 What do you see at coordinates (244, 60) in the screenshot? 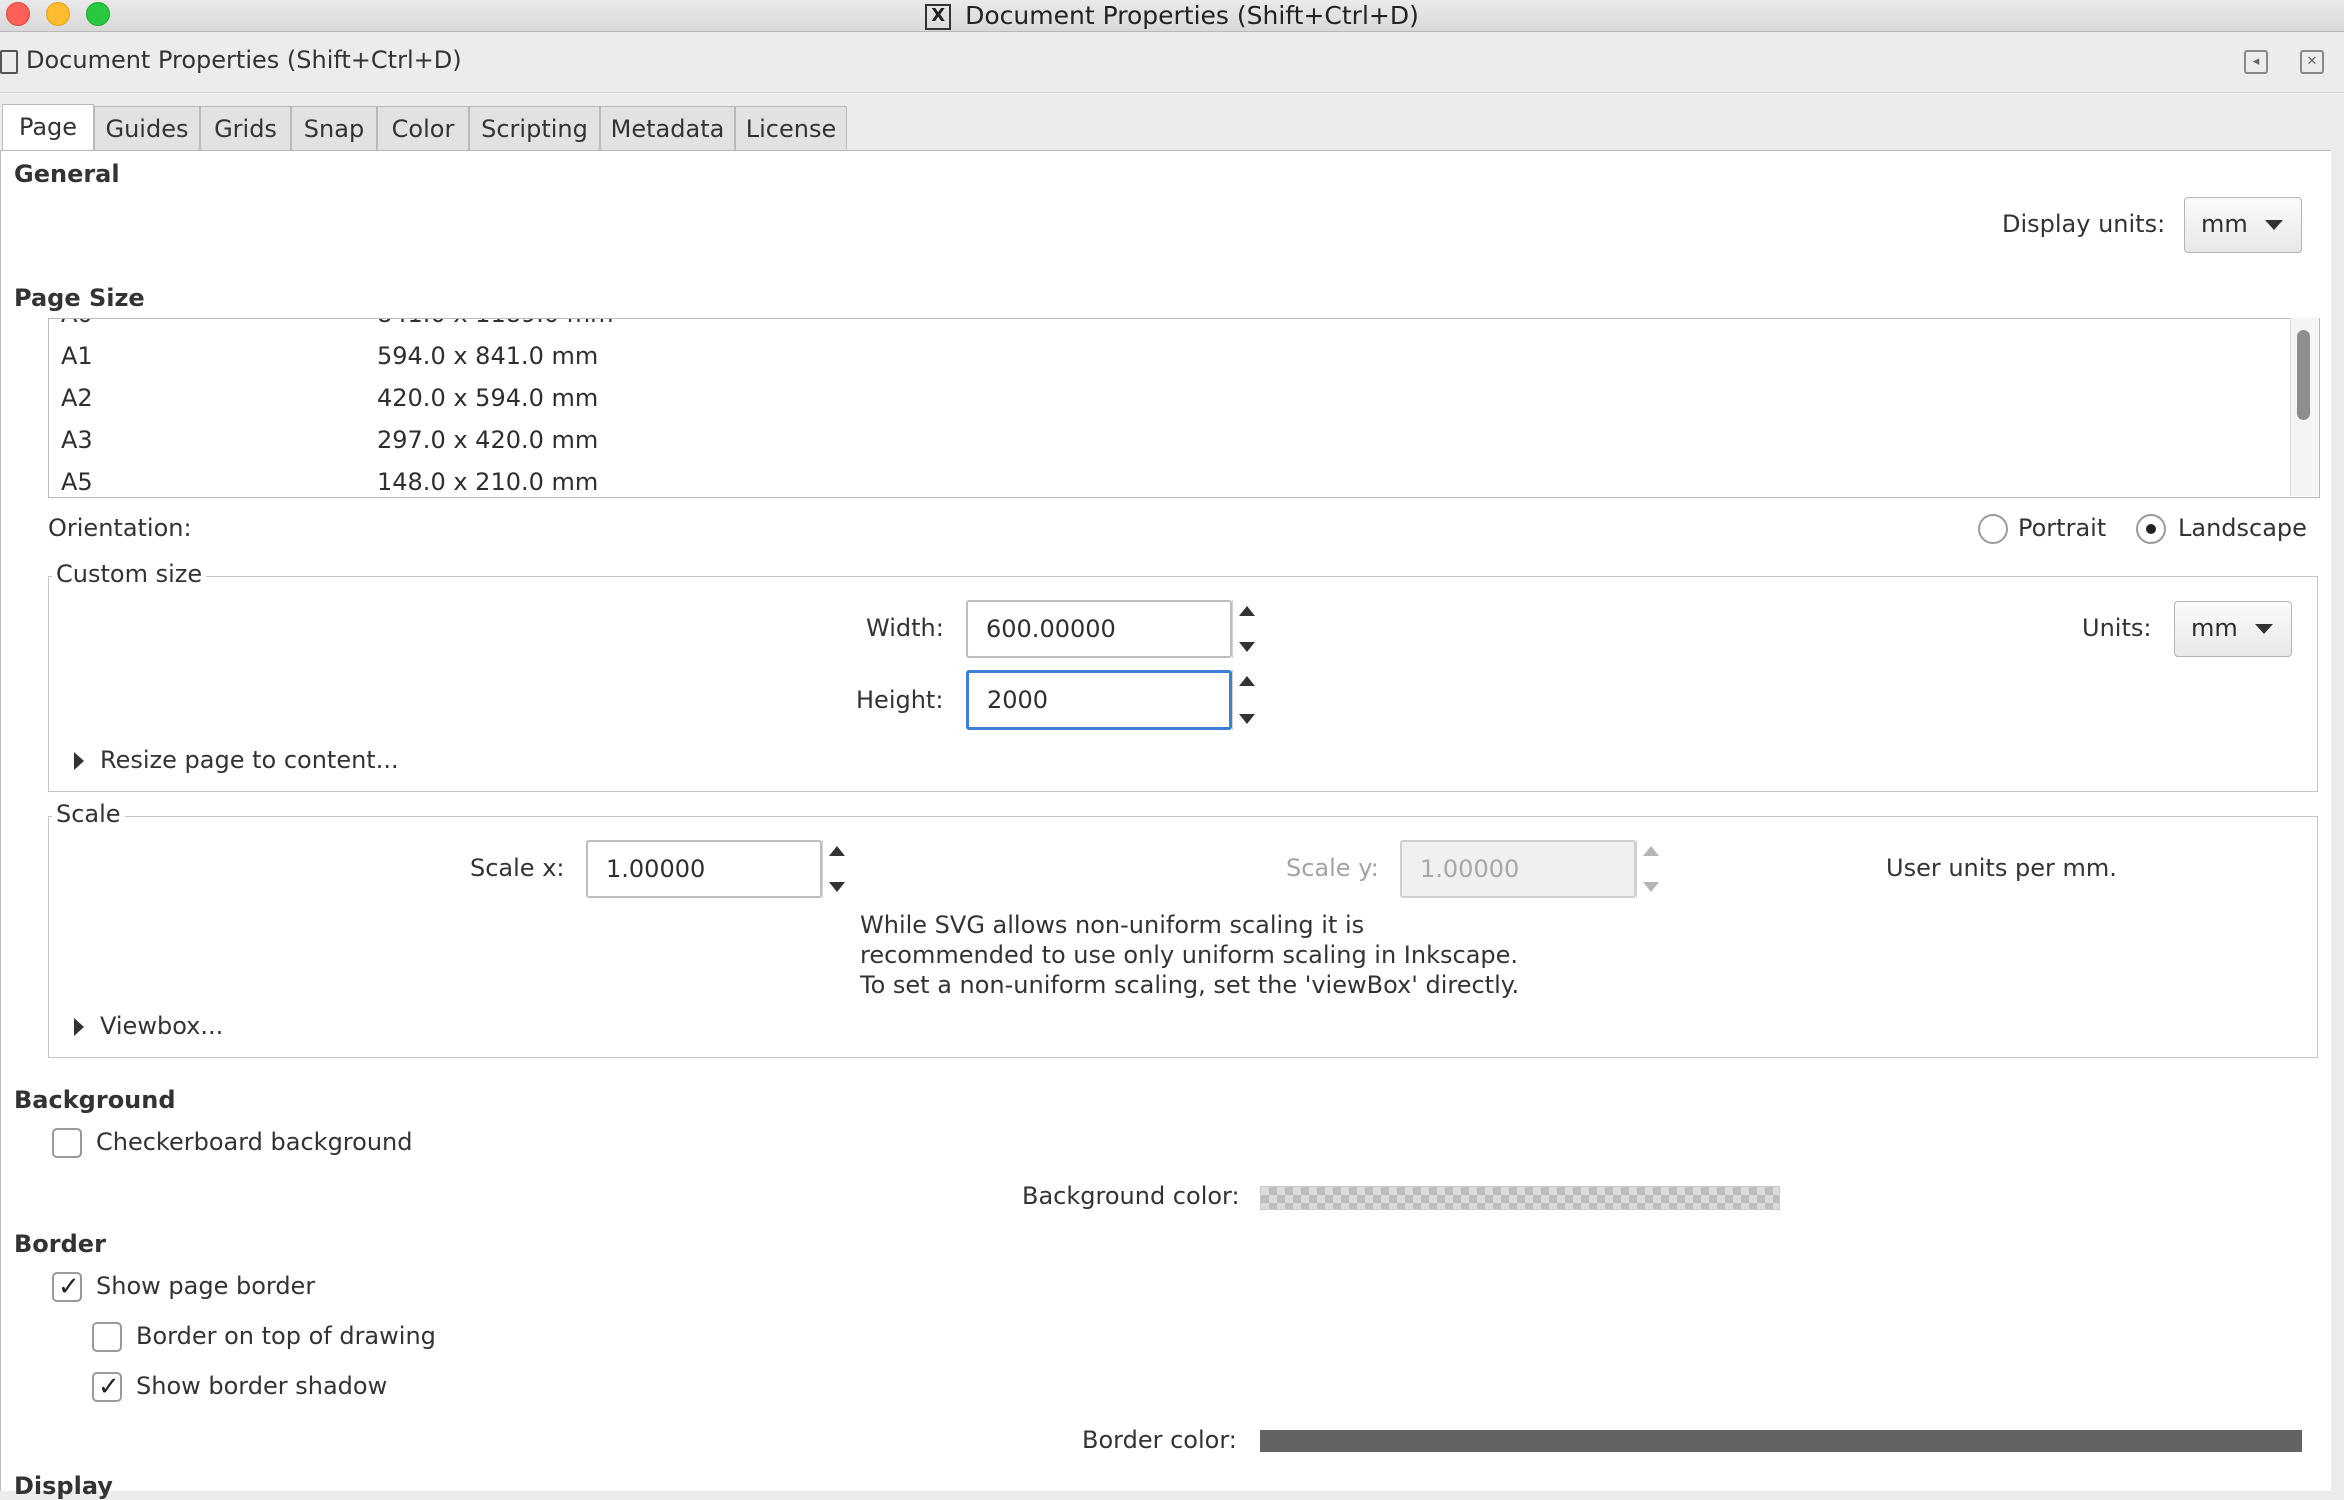
I see `dock-title: Document Properties (Shift+Ctrl+D)` at bounding box center [244, 60].